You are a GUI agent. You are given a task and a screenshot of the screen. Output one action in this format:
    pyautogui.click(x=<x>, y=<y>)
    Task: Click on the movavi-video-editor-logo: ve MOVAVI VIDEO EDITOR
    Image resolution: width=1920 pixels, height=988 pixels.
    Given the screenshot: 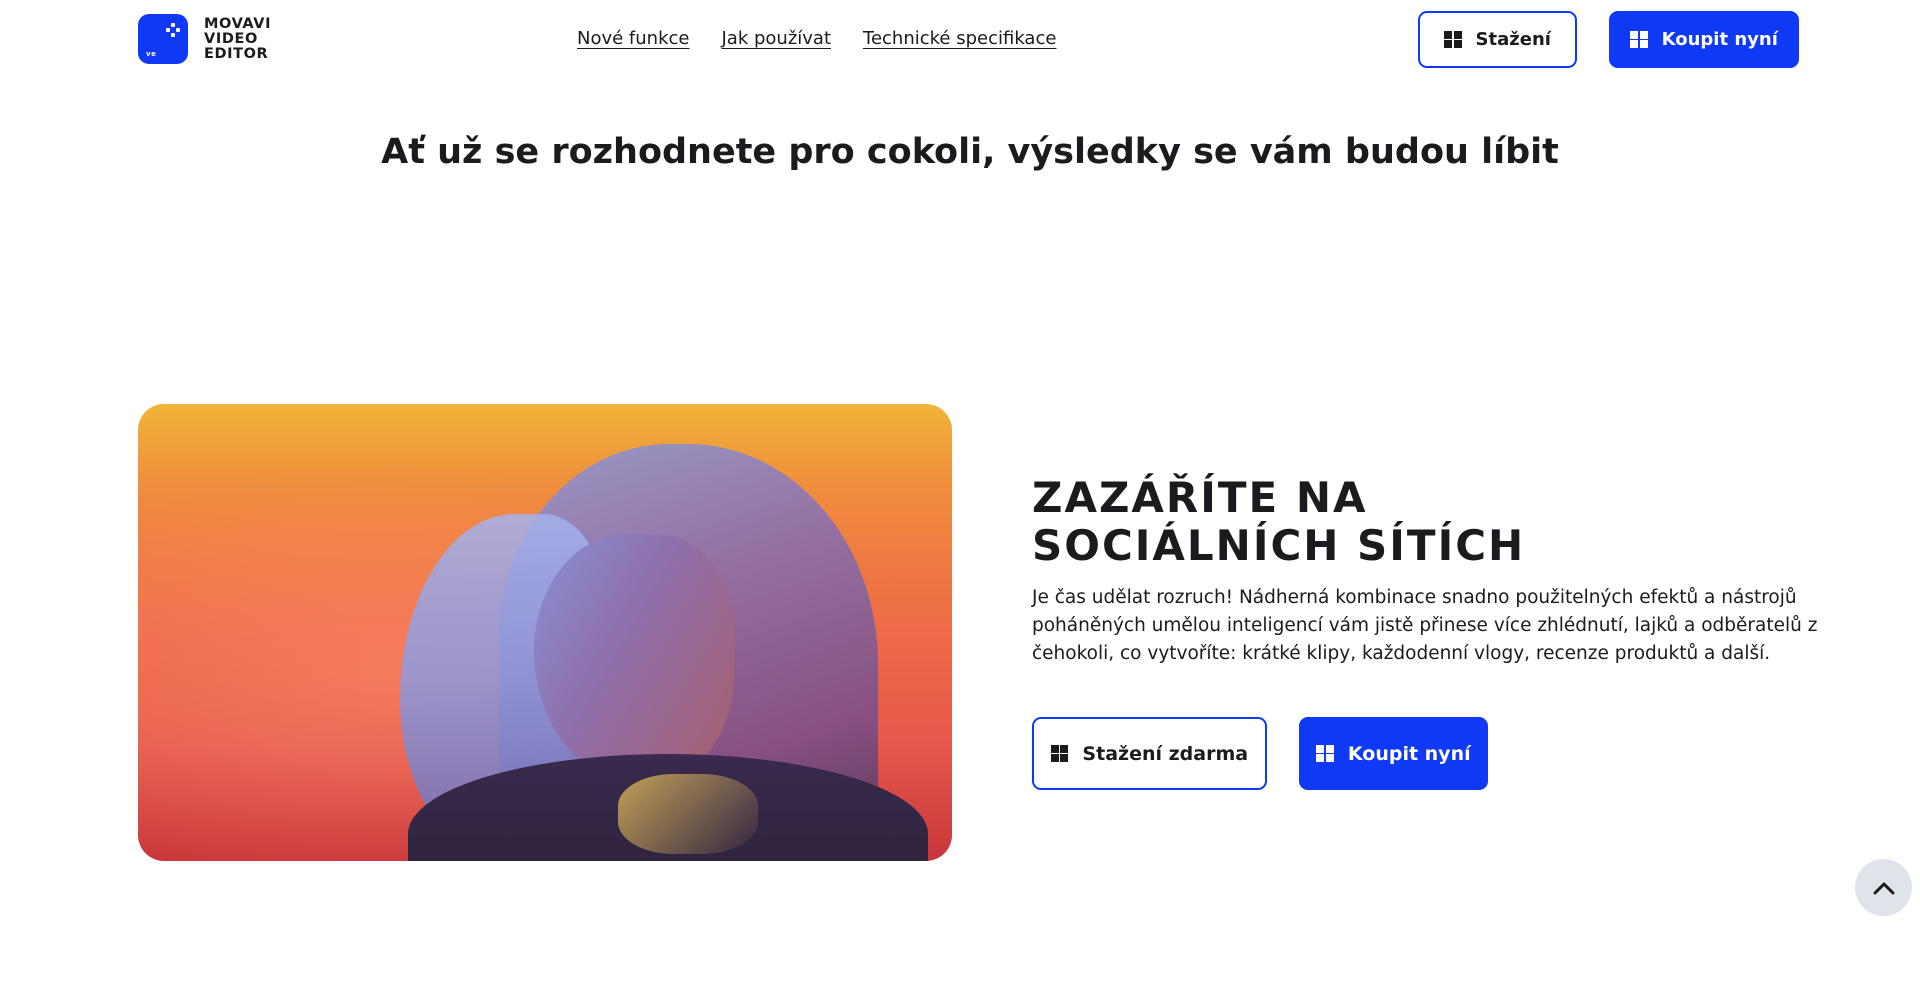 What is the action you would take?
    pyautogui.click(x=204, y=39)
    